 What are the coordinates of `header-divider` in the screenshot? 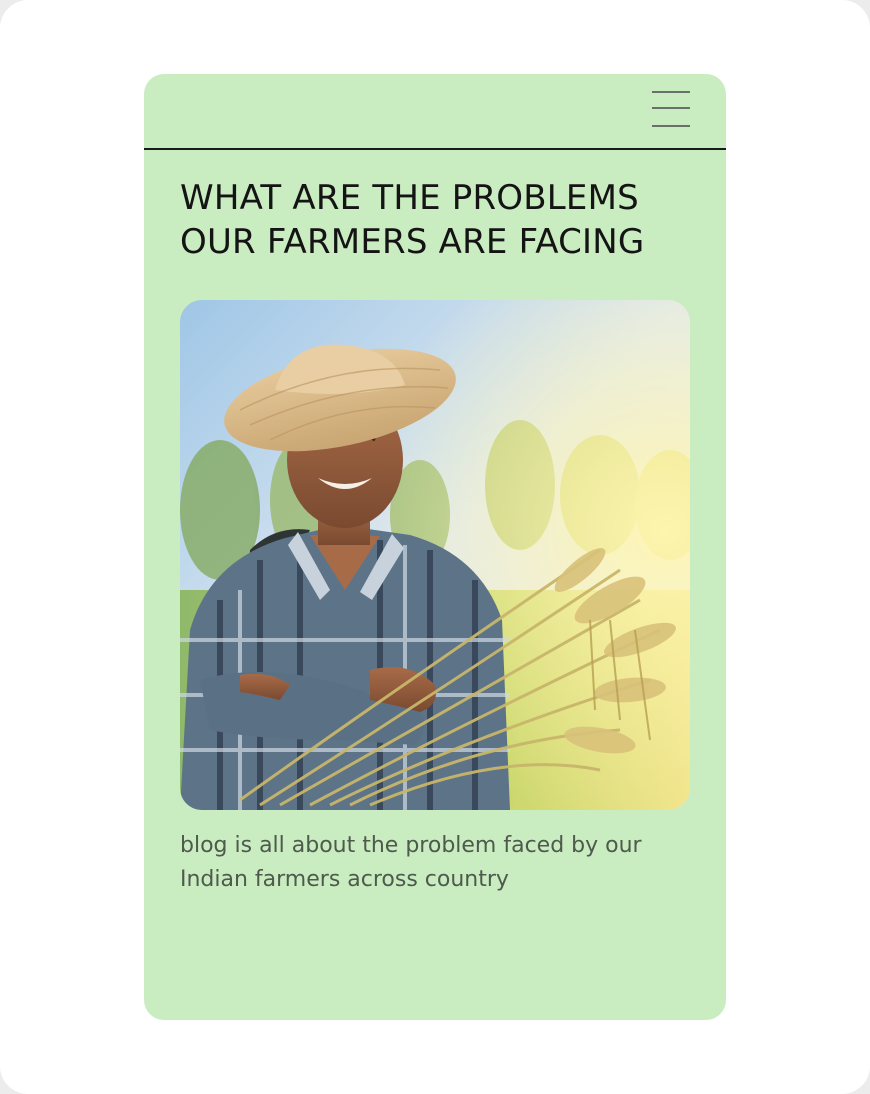 It's located at (435, 149).